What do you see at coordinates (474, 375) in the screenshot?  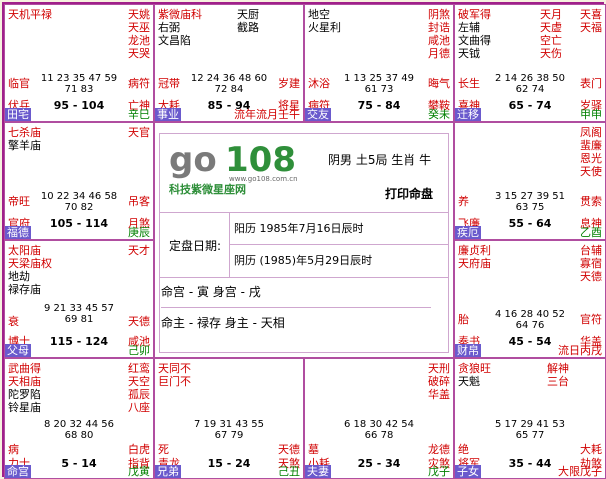 I see `main-stars: 贪狼旺 天魁` at bounding box center [474, 375].